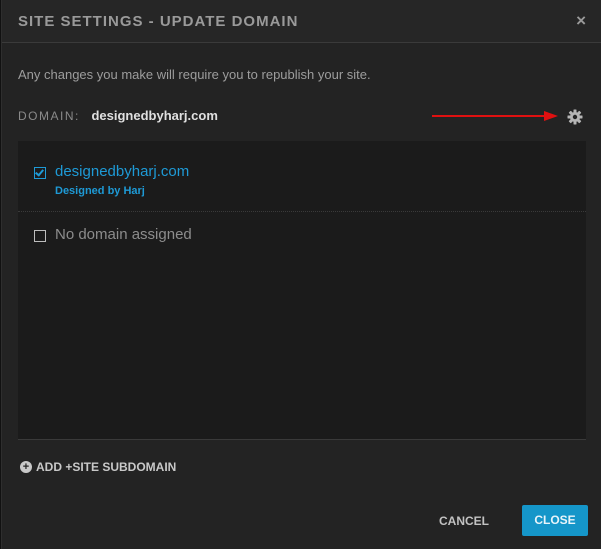  Describe the element at coordinates (581, 21) in the screenshot. I see `close-icon: ×` at that location.